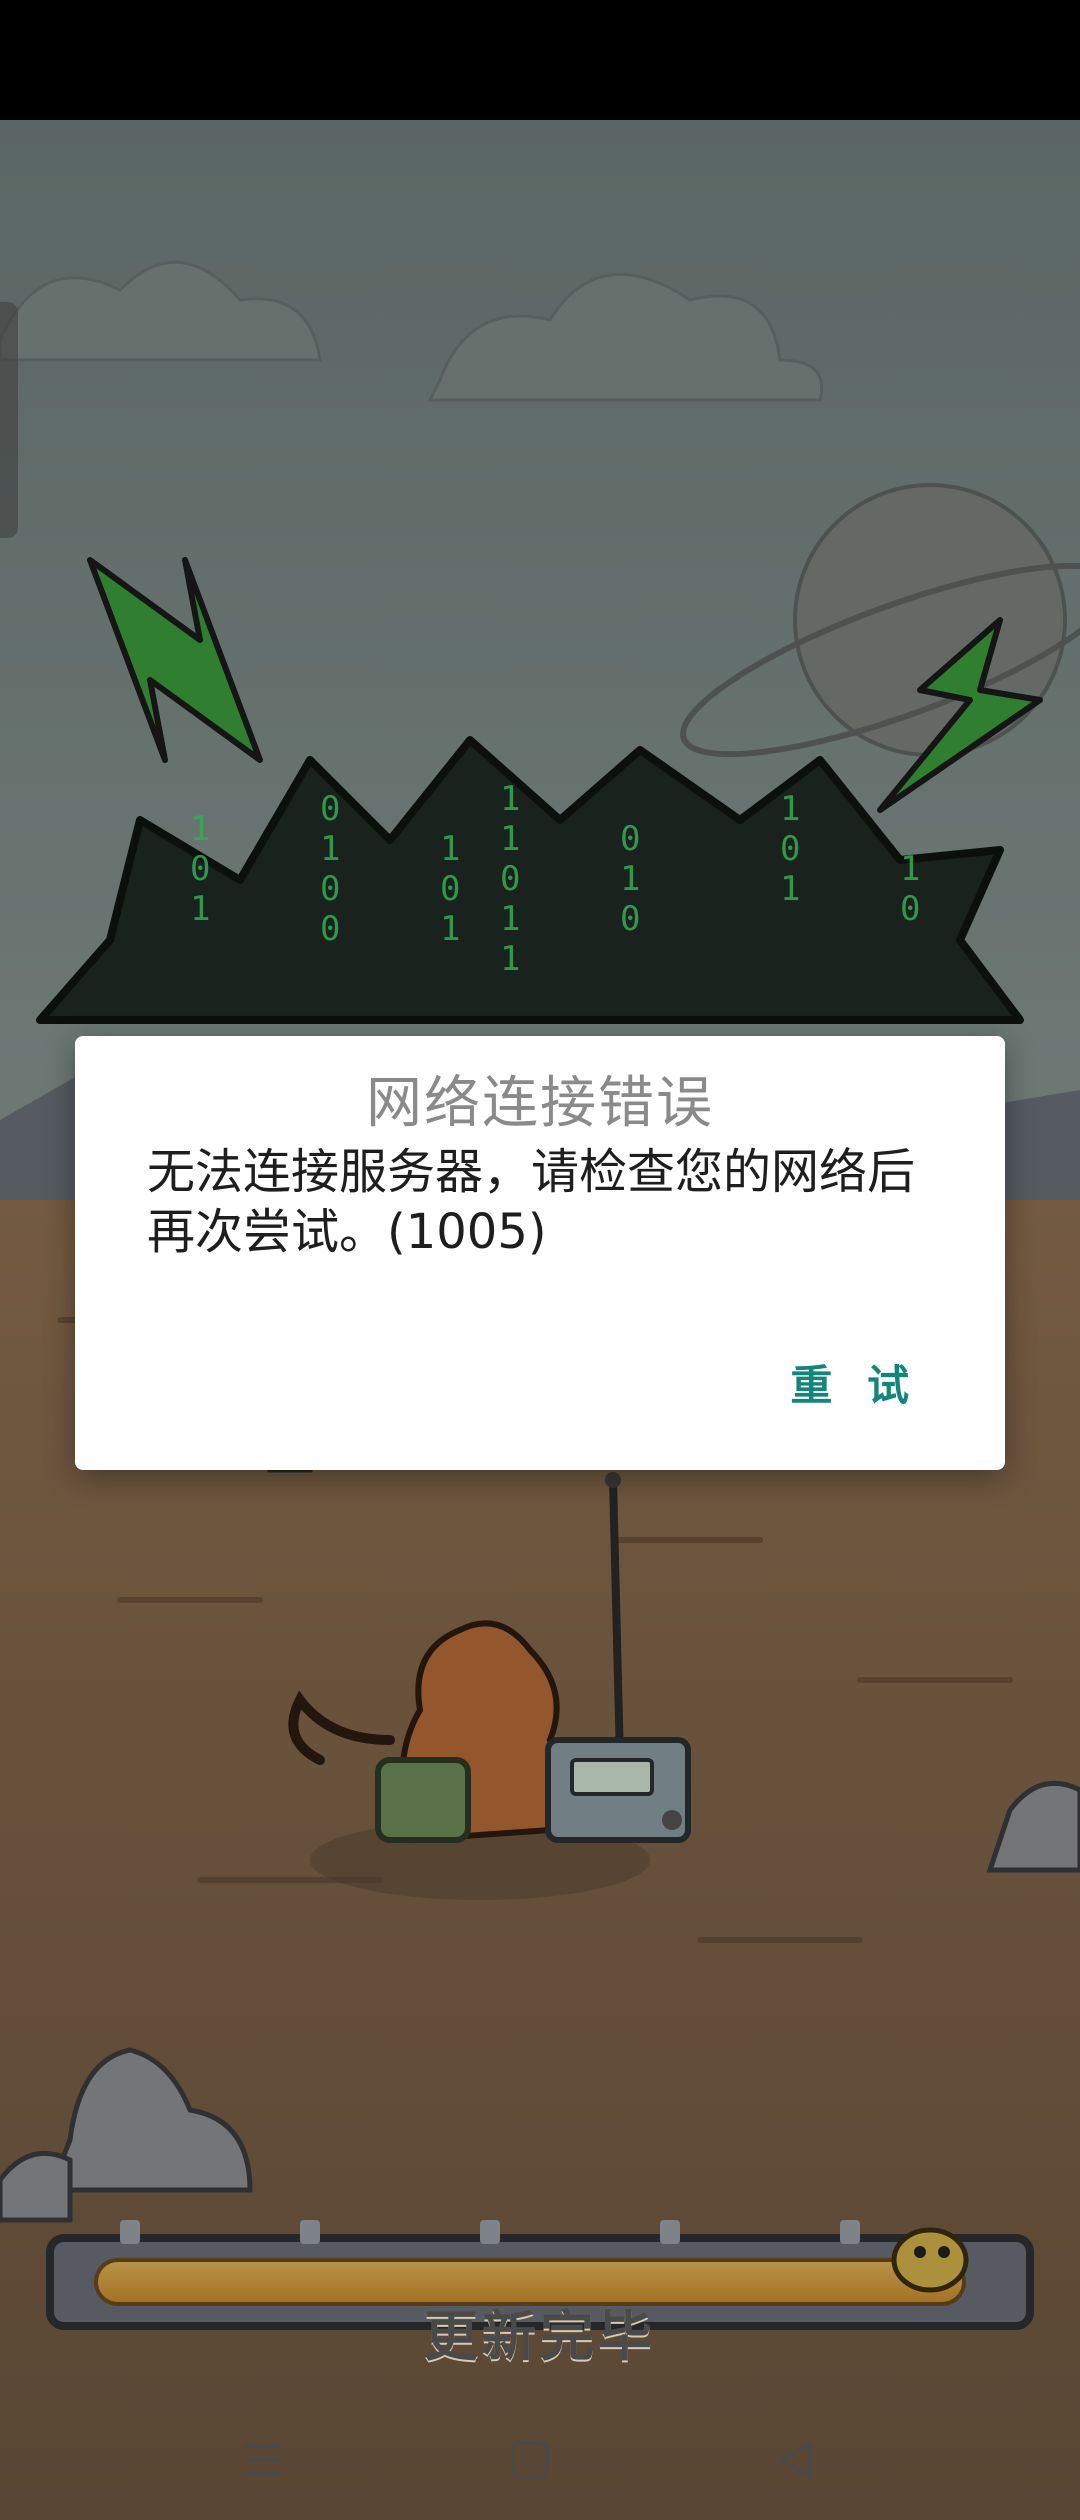 This screenshot has height=2520, width=1080. I want to click on retry-button: 重 试, so click(854, 1382).